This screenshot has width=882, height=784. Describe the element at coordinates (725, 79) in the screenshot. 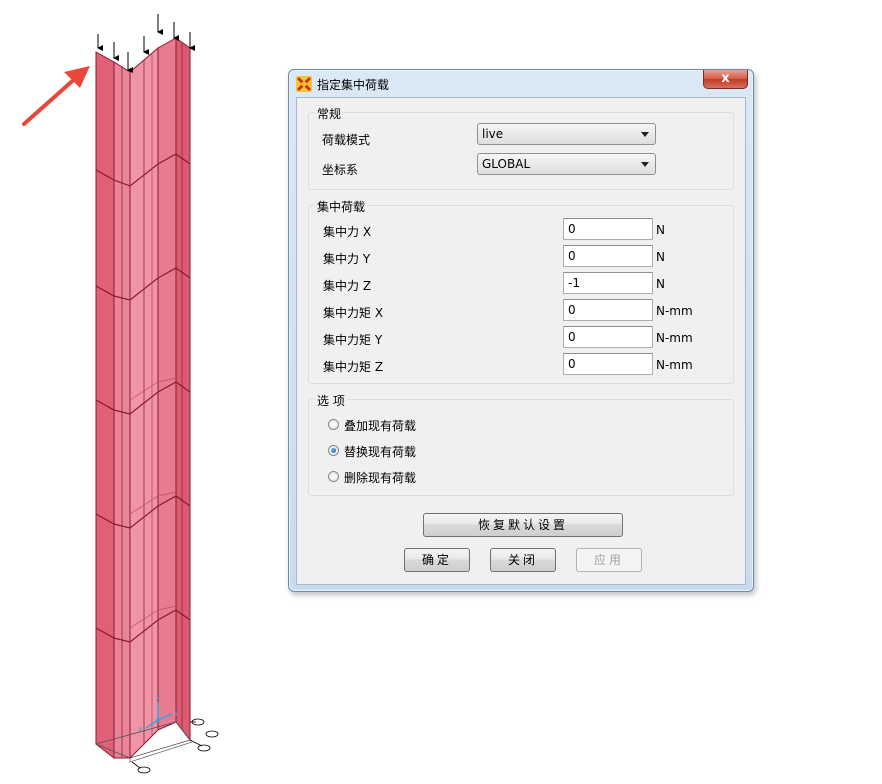

I see `close-window-button: x` at that location.